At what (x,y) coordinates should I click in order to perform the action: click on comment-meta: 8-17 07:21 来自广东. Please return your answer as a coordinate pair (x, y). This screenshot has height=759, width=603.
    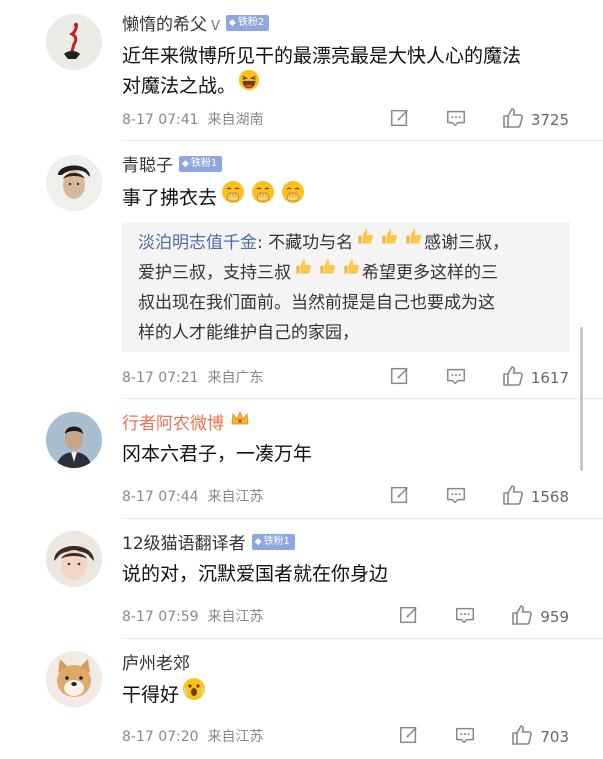
    Looking at the image, I should click on (192, 377).